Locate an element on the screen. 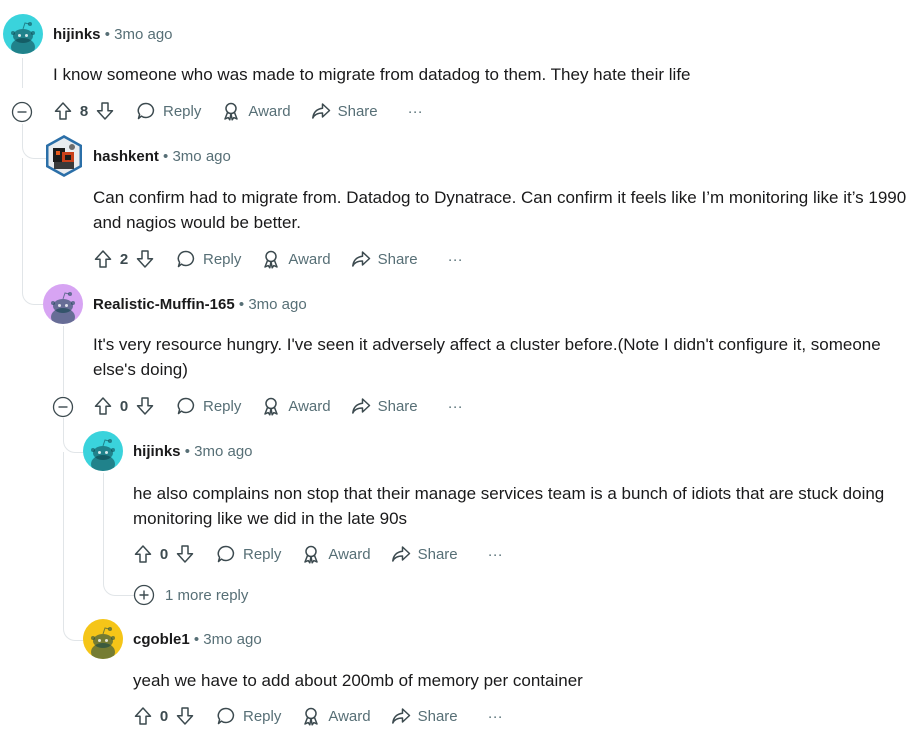  comment-meta: hashkent • 3mo ago is located at coordinates (162, 157).